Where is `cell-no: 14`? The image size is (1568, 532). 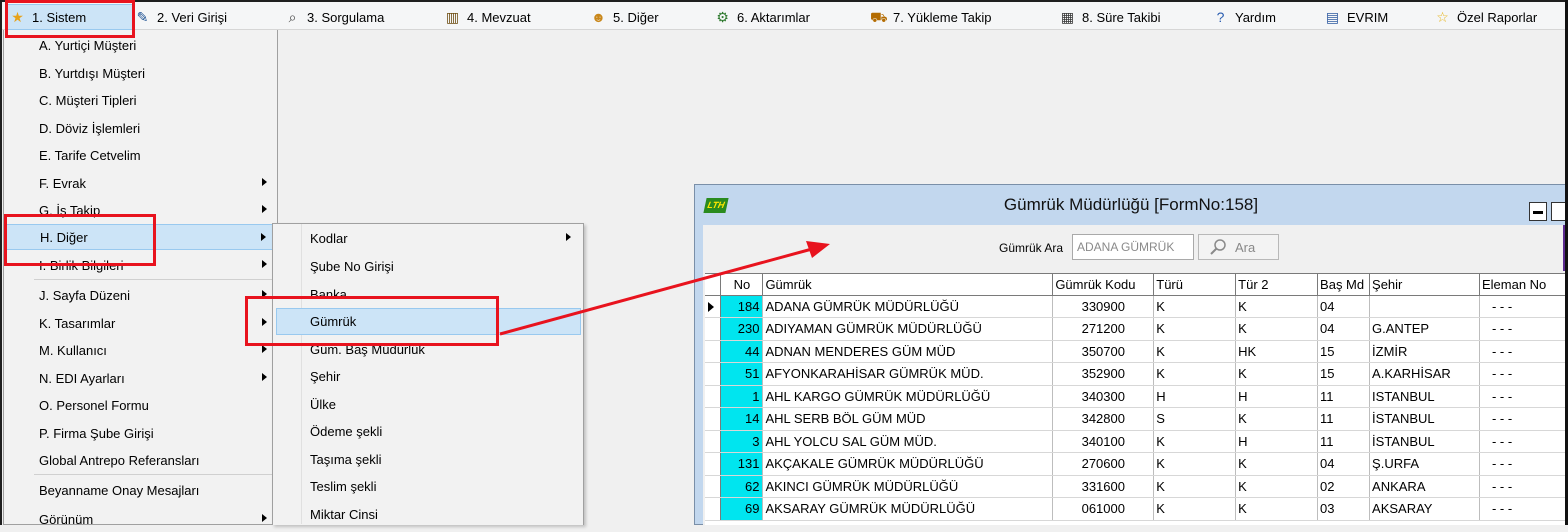 cell-no: 14 is located at coordinates (742, 419).